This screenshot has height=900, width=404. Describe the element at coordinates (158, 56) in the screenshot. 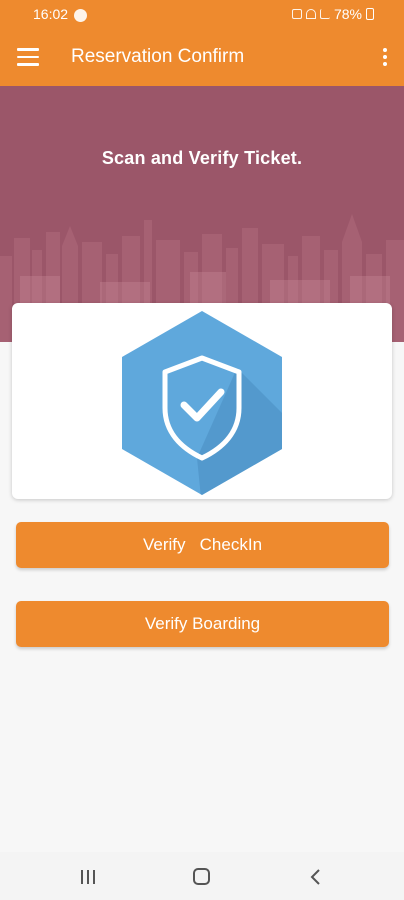

I see `page-title: Reservation Confirm` at that location.